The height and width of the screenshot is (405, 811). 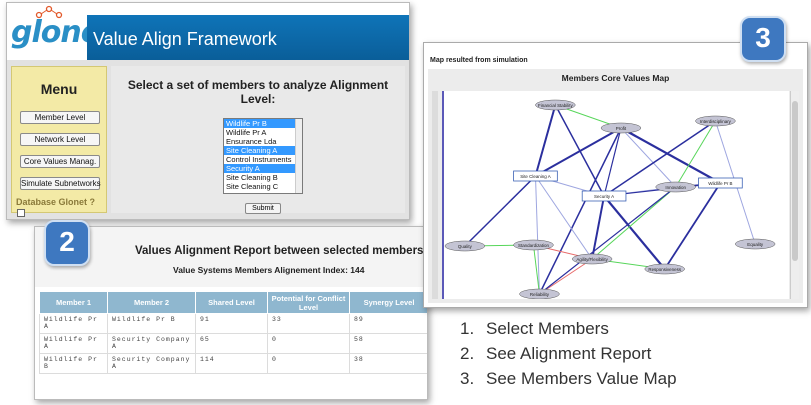 I want to click on column-header: Shared Level, so click(x=231, y=302).